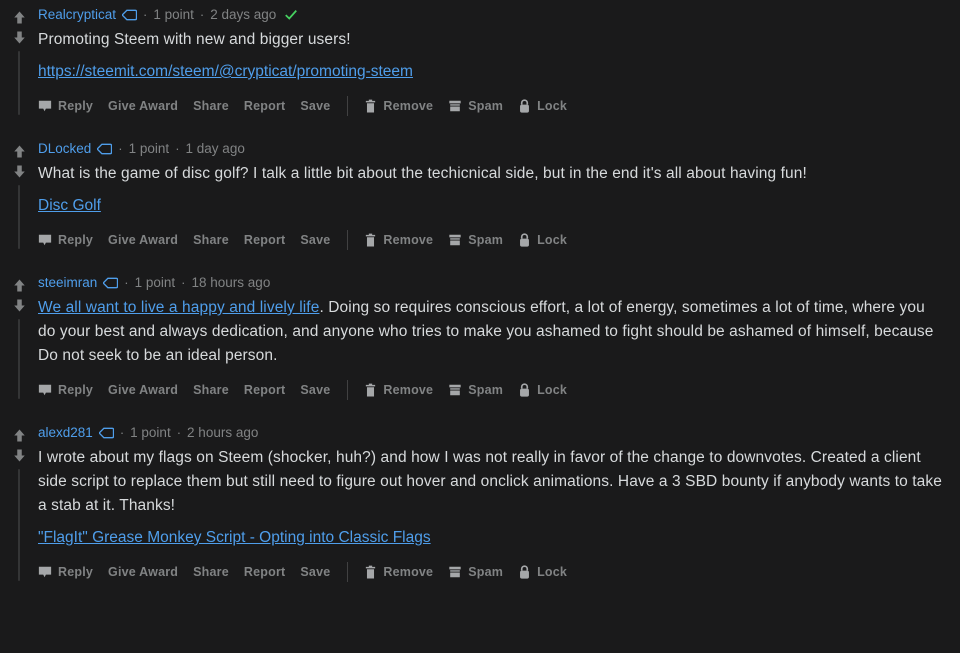 This screenshot has height=653, width=960. I want to click on speech-bubble-icon, so click(45, 390).